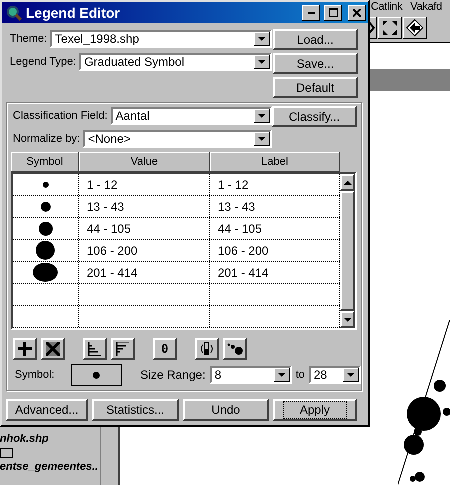 The image size is (450, 485). What do you see at coordinates (144, 162) in the screenshot?
I see `column-header: Value` at bounding box center [144, 162].